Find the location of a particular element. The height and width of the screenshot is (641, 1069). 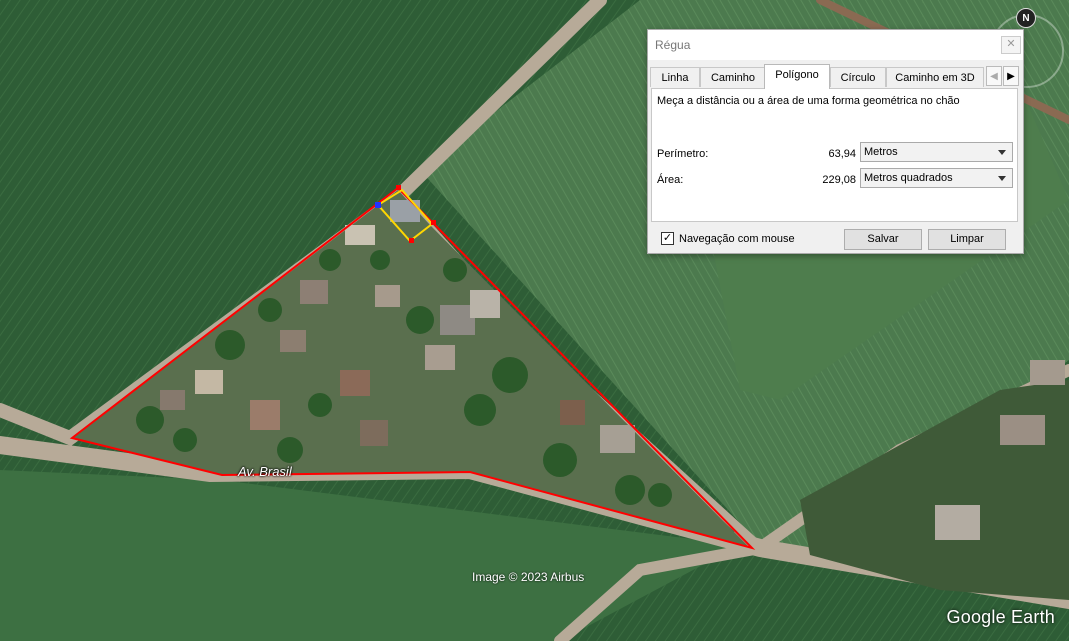

tab-caminho: Caminho is located at coordinates (733, 77).